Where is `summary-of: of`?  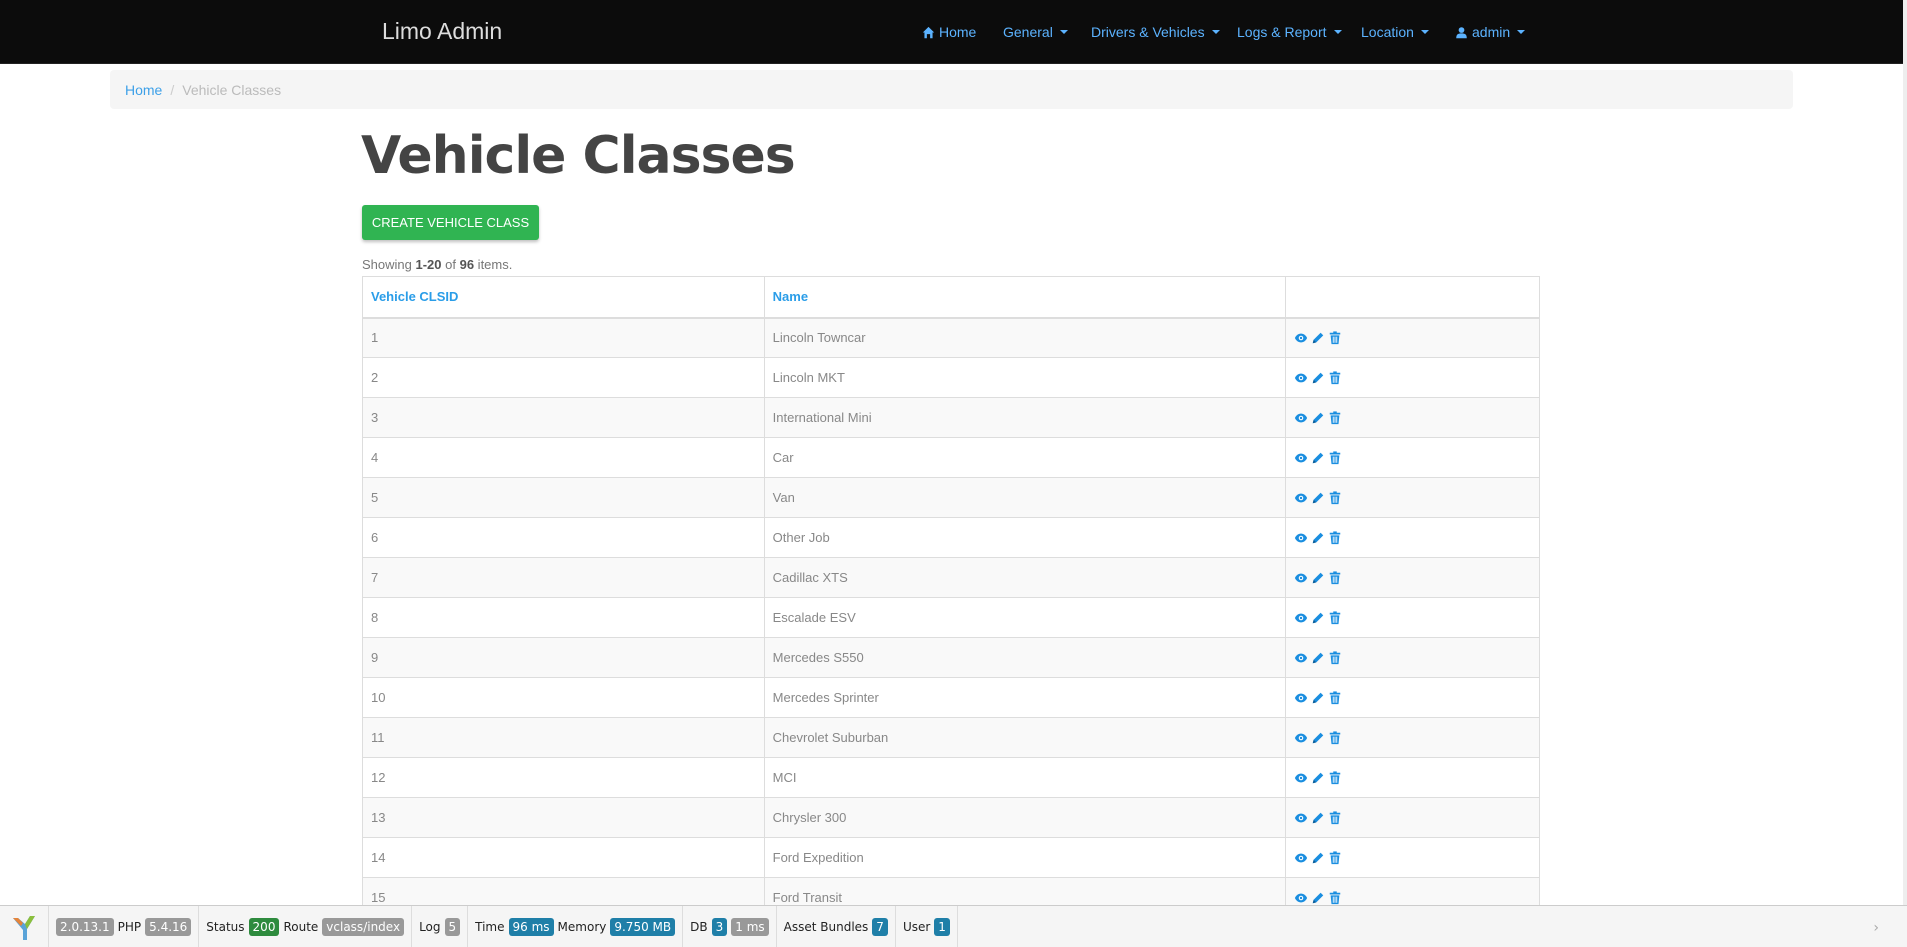 summary-of: of is located at coordinates (450, 264).